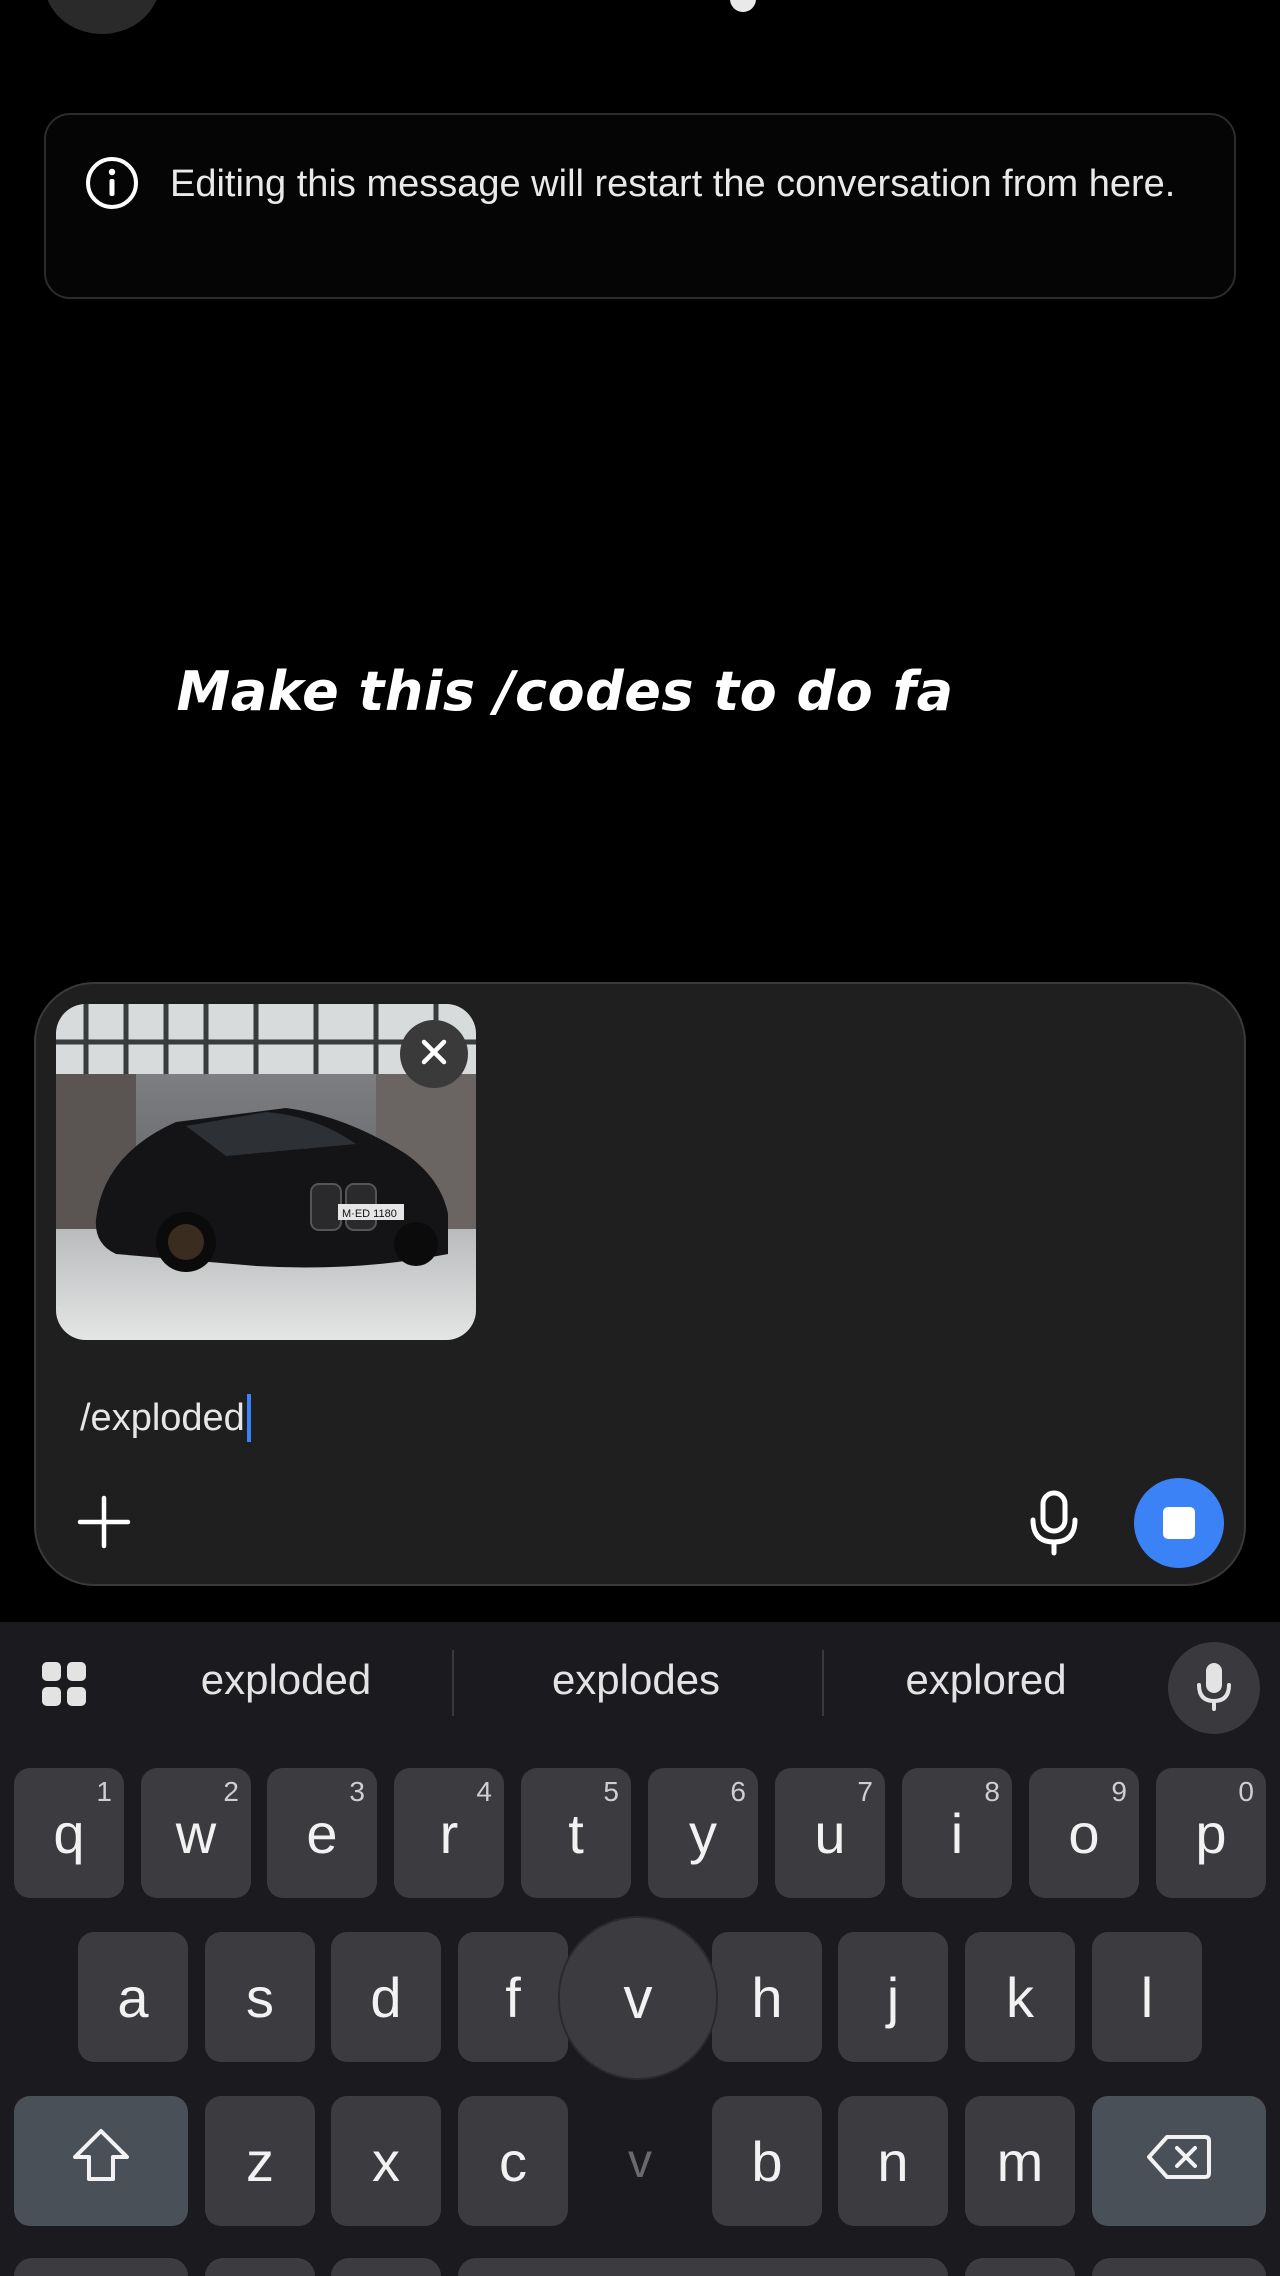 This screenshot has width=1280, height=2276. I want to click on key-s: s, so click(260, 1997).